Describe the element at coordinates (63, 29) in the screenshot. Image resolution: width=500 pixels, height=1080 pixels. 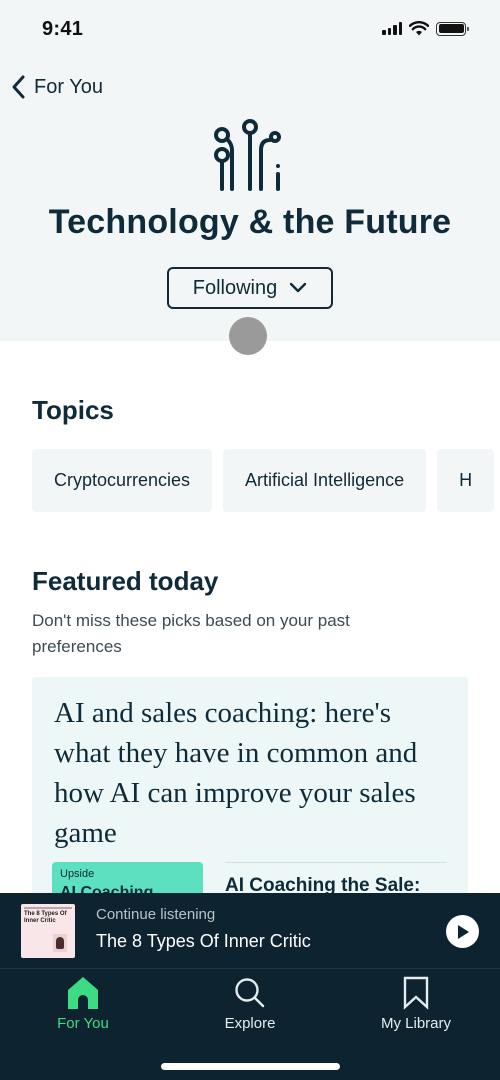
I see `status-time: 9:41` at that location.